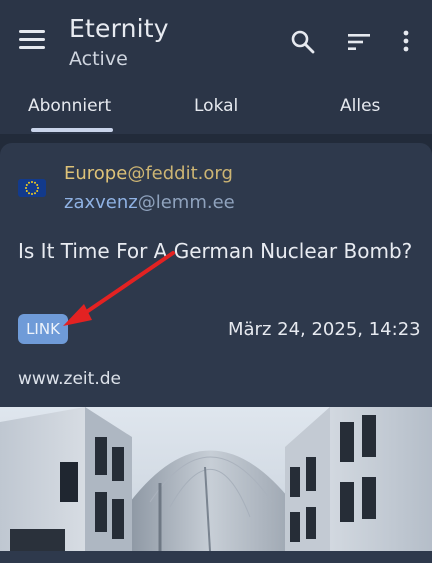 This screenshot has height=563, width=432. What do you see at coordinates (98, 59) in the screenshot?
I see `app-subtitle: Active` at bounding box center [98, 59].